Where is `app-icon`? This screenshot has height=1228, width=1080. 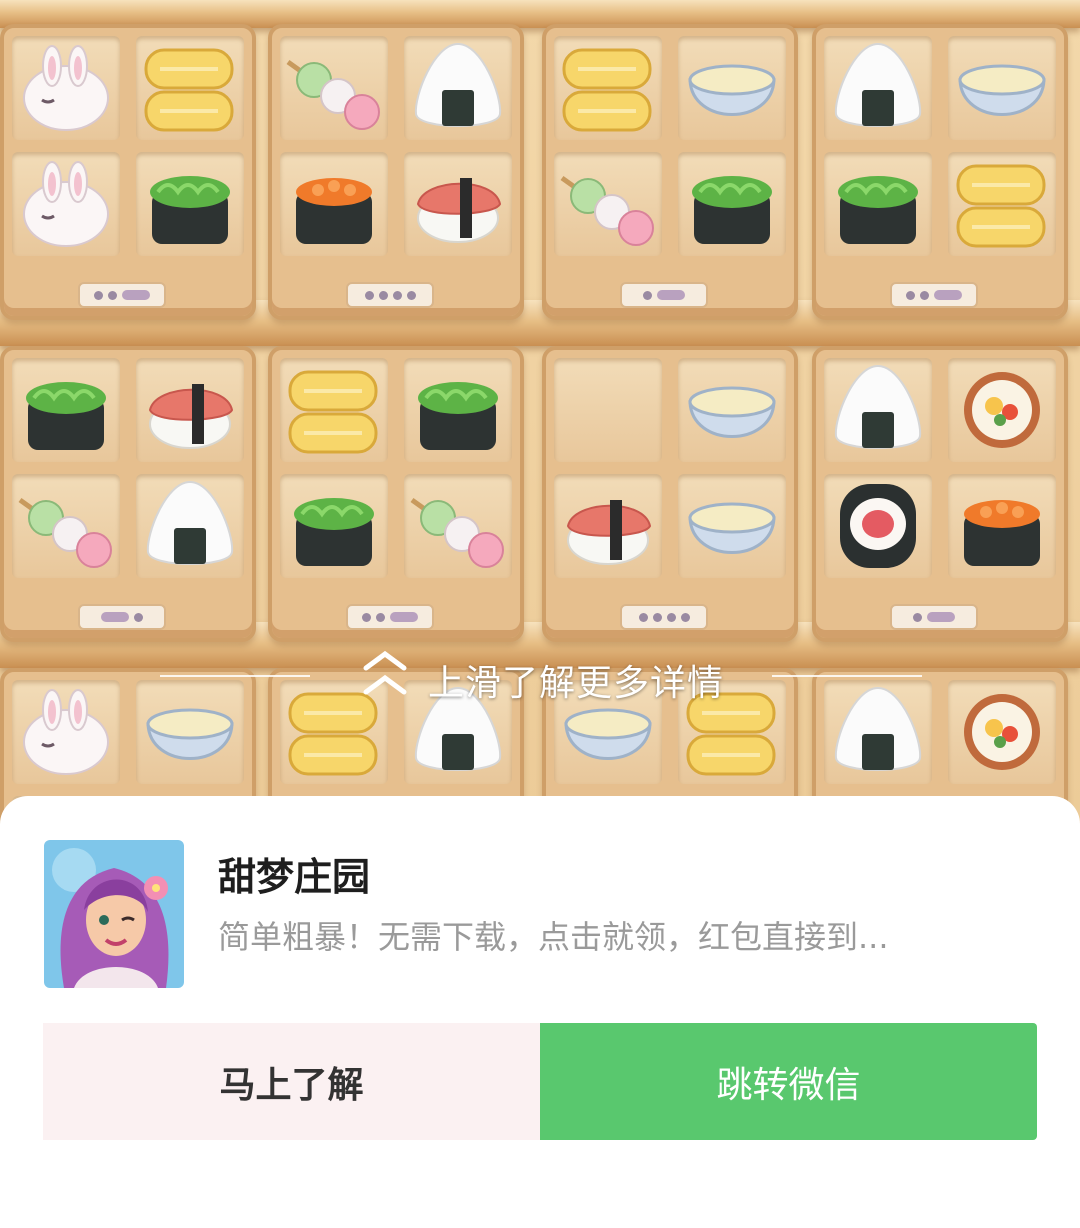
app-icon is located at coordinates (114, 914).